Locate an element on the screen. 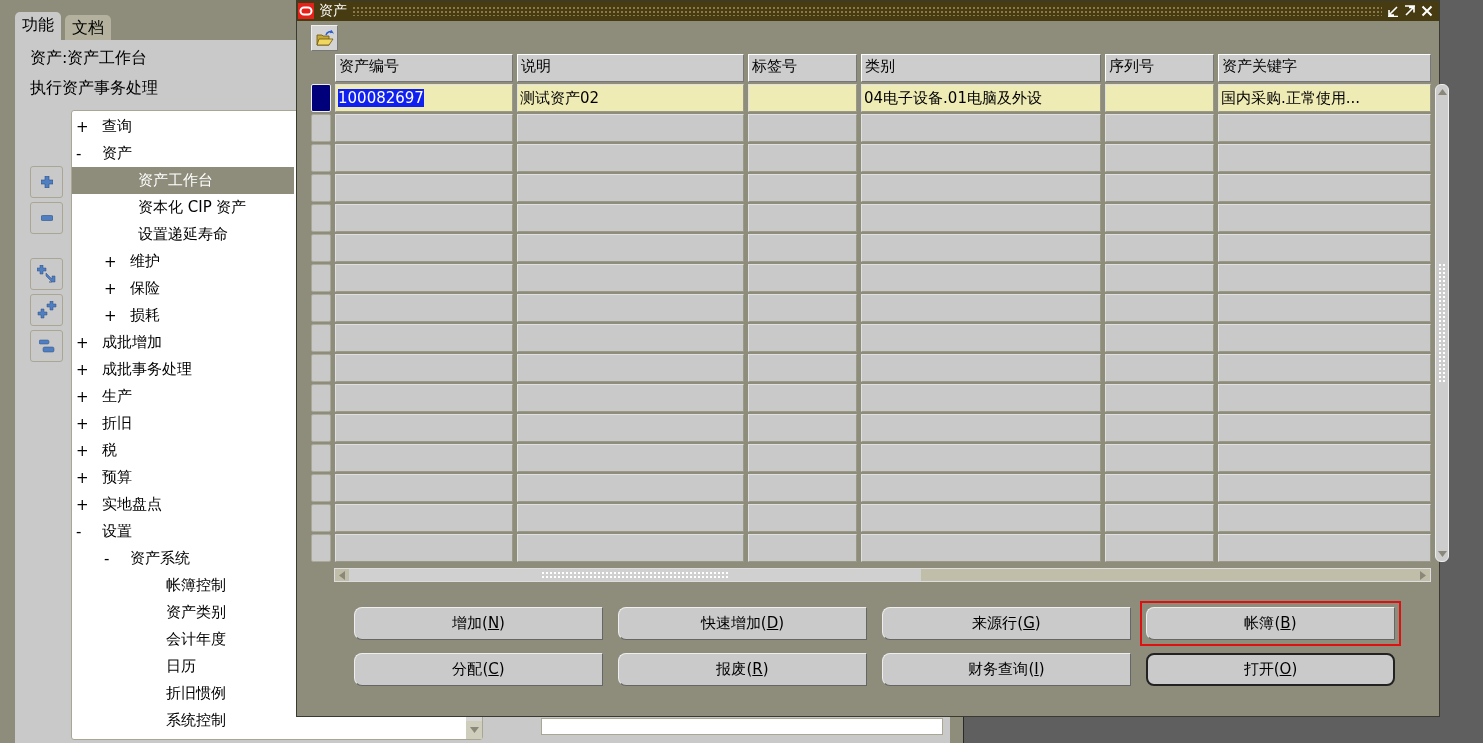  tree-item: - 资产 is located at coordinates (183, 153).